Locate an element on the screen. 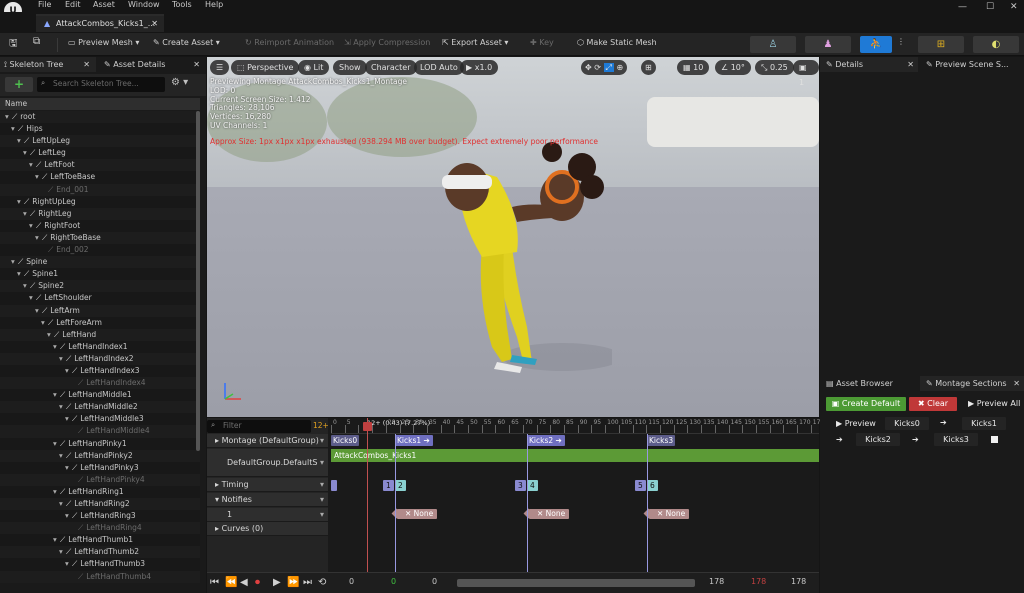  timing-marker: 4 is located at coordinates (532, 485).